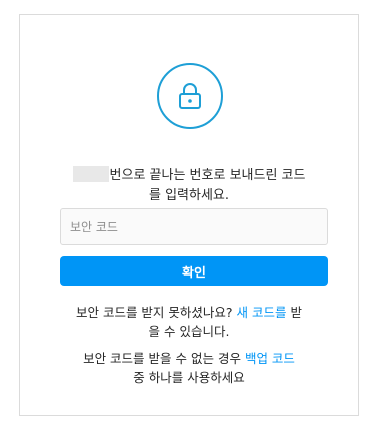 The image size is (380, 427). Describe the element at coordinates (207, 175) in the screenshot. I see `instruction-line1: 번으로 끝나는 번호로 보내드린 코드` at that location.